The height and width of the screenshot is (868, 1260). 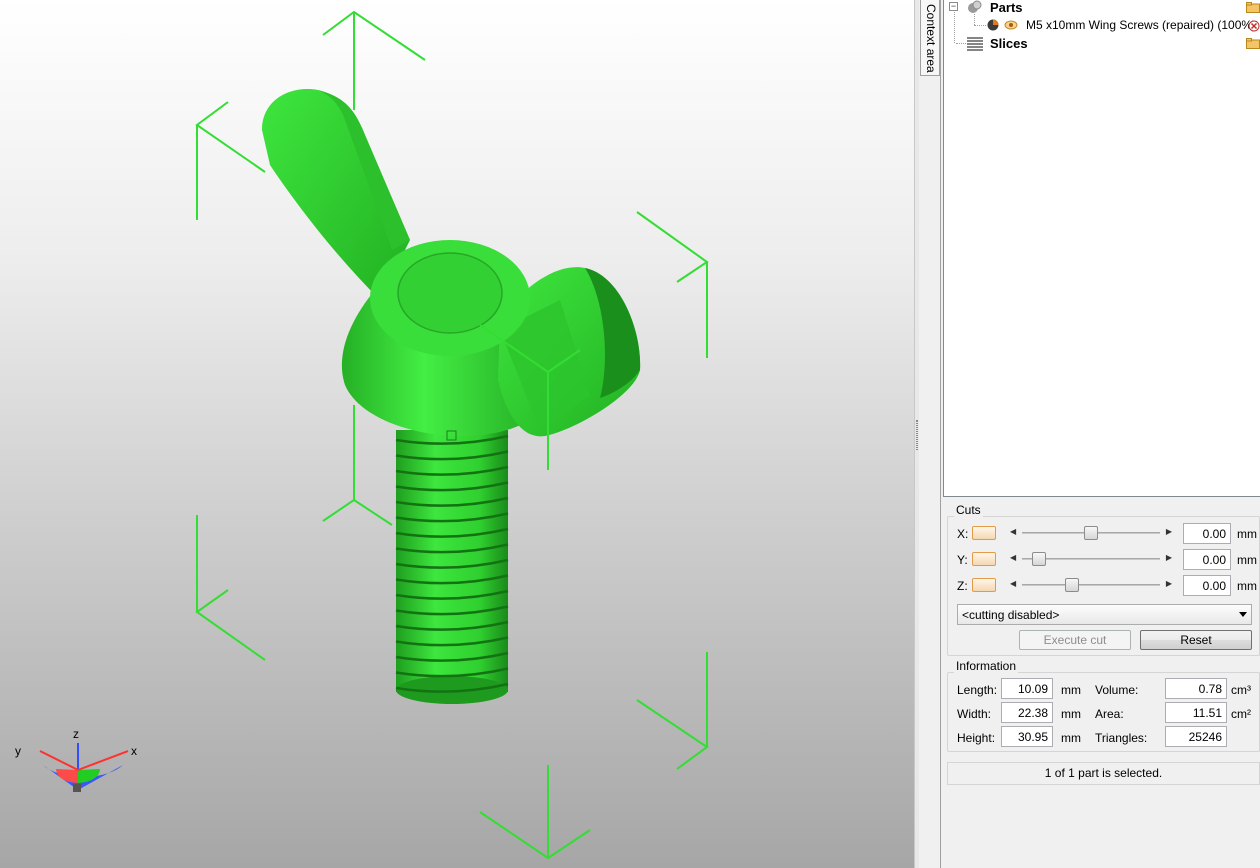 I want to click on axis-x-label: x, so click(x=134, y=751).